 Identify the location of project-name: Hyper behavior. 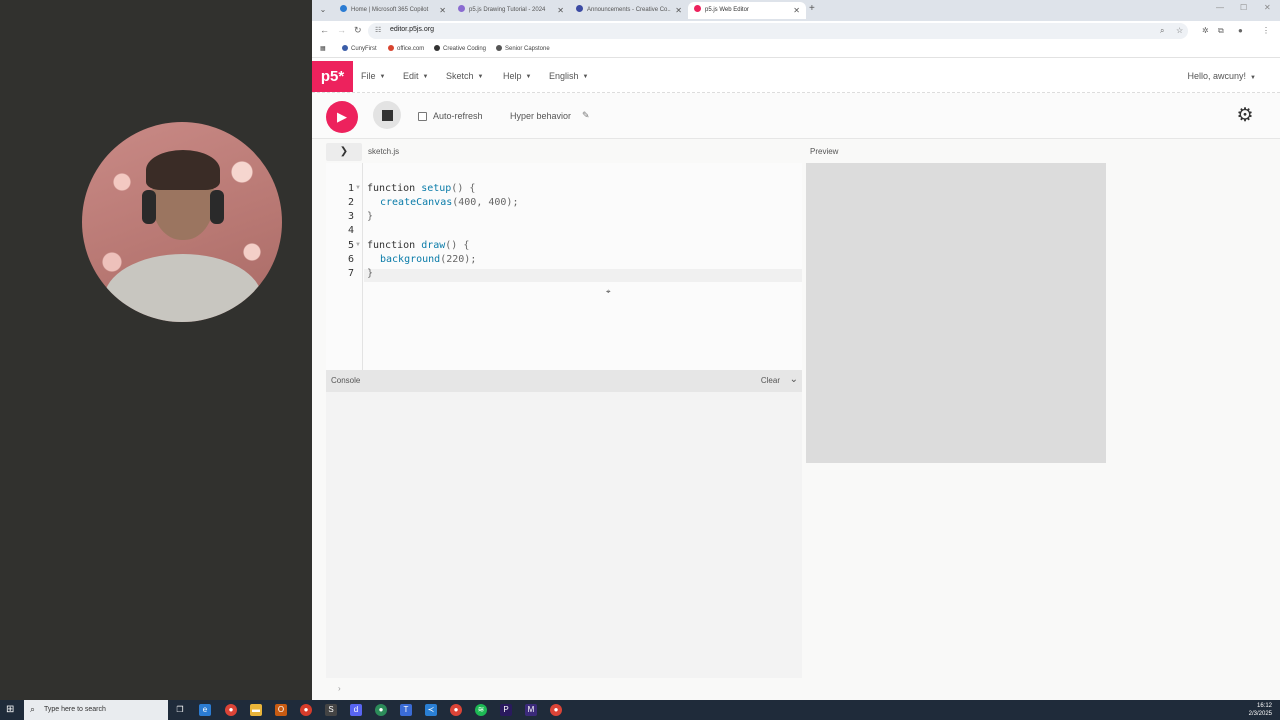
(540, 116).